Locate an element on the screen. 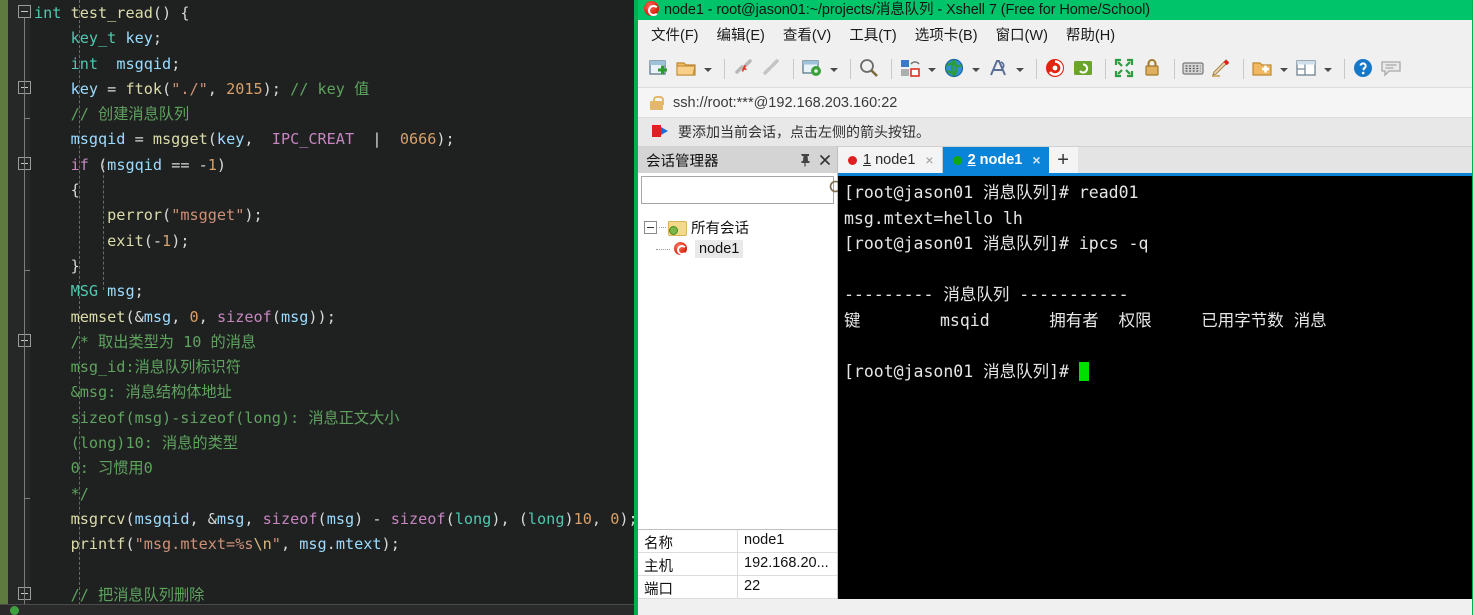 This screenshot has width=1473, height=615. layout-icon is located at coordinates (1307, 69).